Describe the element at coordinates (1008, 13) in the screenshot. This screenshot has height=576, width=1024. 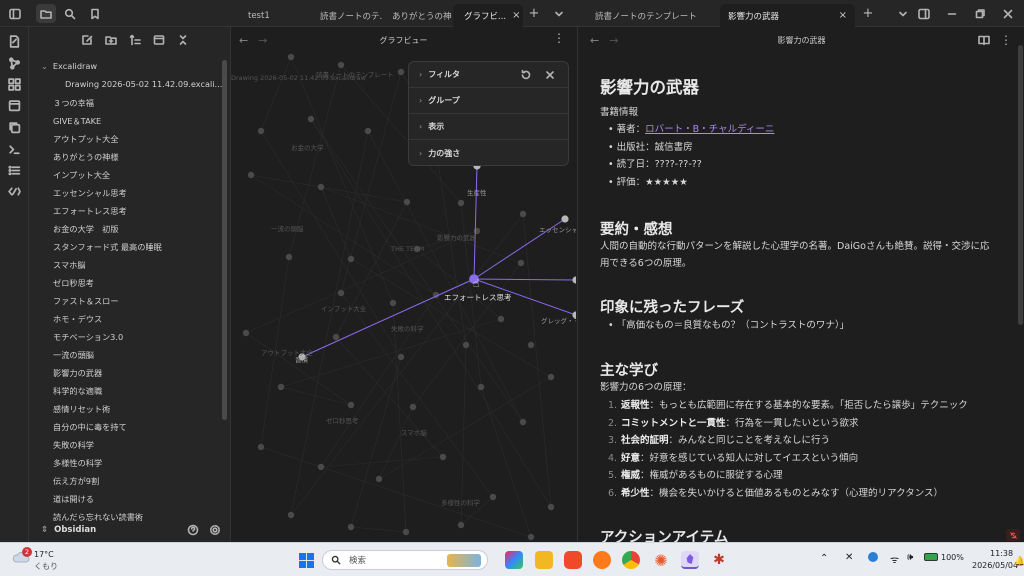
I see `window-close-icon` at that location.